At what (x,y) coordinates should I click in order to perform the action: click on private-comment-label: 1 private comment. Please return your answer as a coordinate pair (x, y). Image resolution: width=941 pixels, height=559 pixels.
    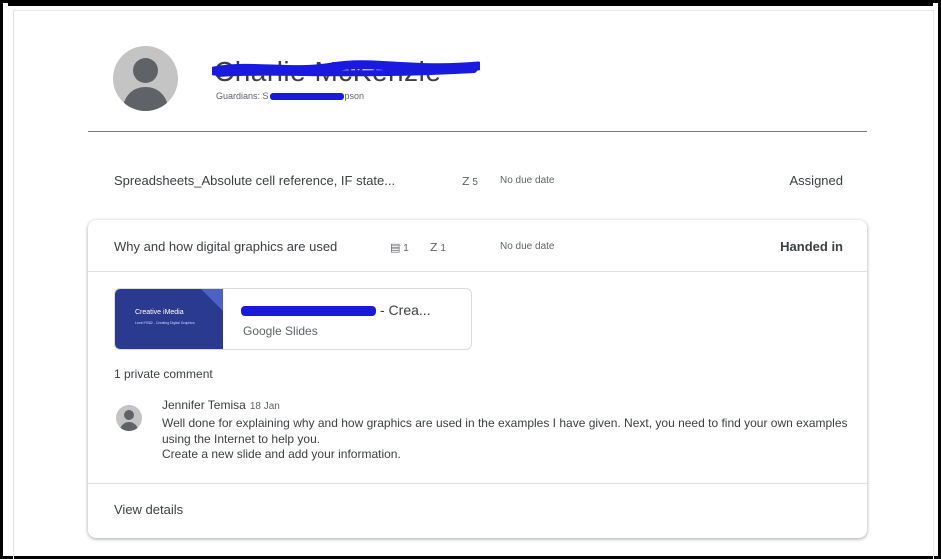
    Looking at the image, I should click on (163, 374).